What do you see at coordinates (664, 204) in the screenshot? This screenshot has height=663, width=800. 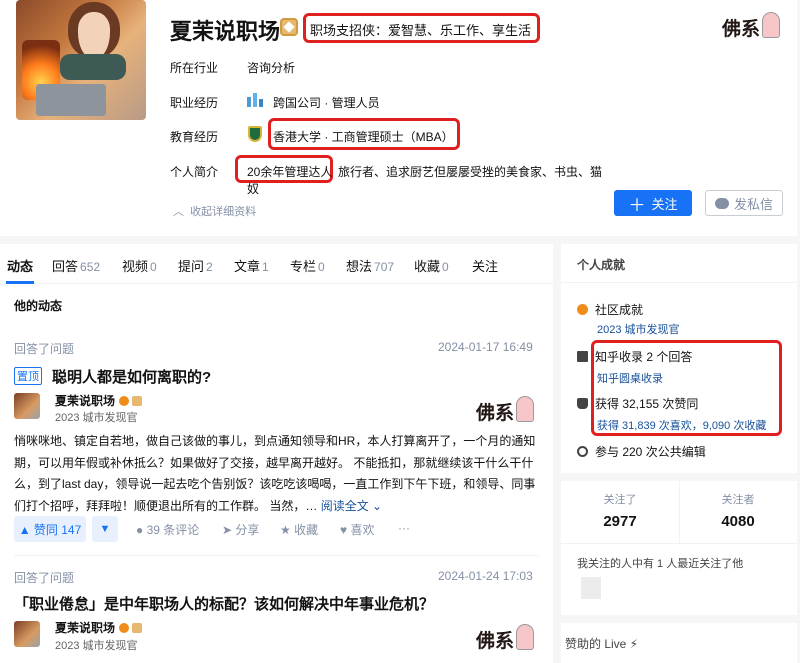 I see `follow-button-label: 关注` at bounding box center [664, 204].